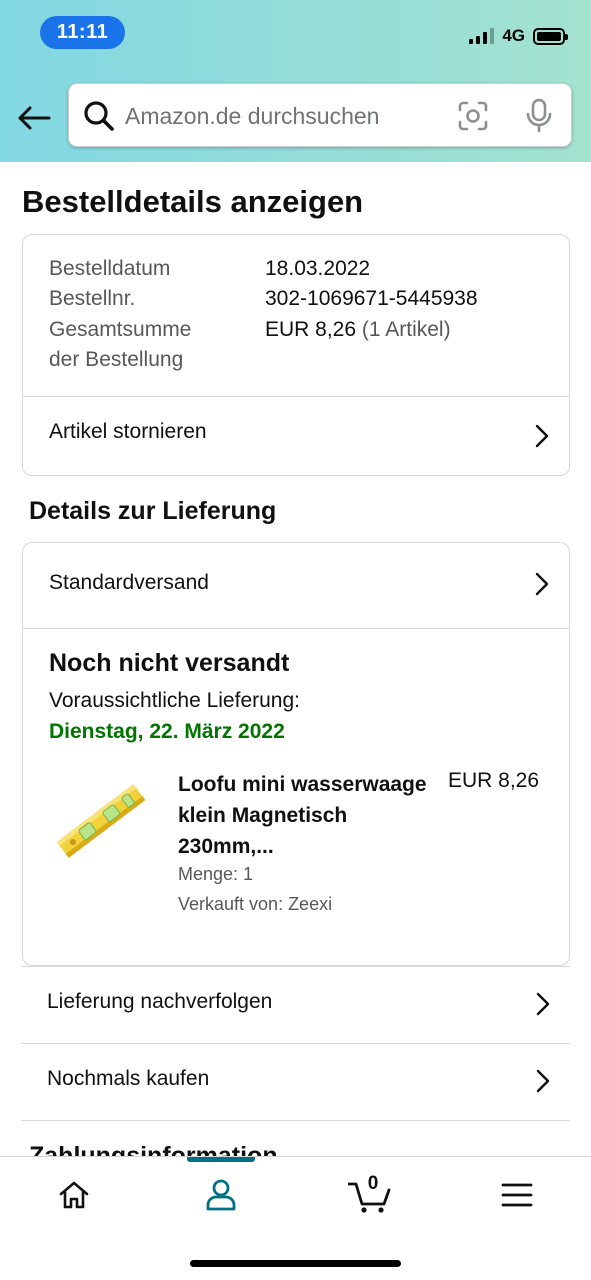  I want to click on back-button, so click(34, 118).